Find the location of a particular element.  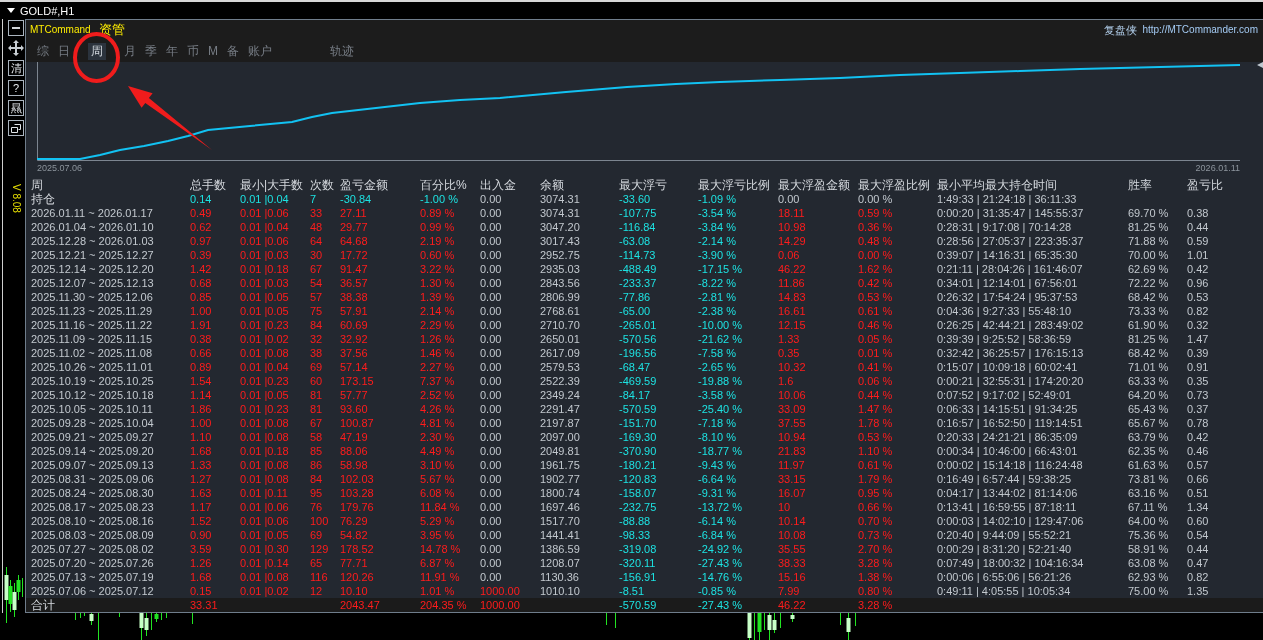

table-cell-text: 37.55 is located at coordinates (792, 423).